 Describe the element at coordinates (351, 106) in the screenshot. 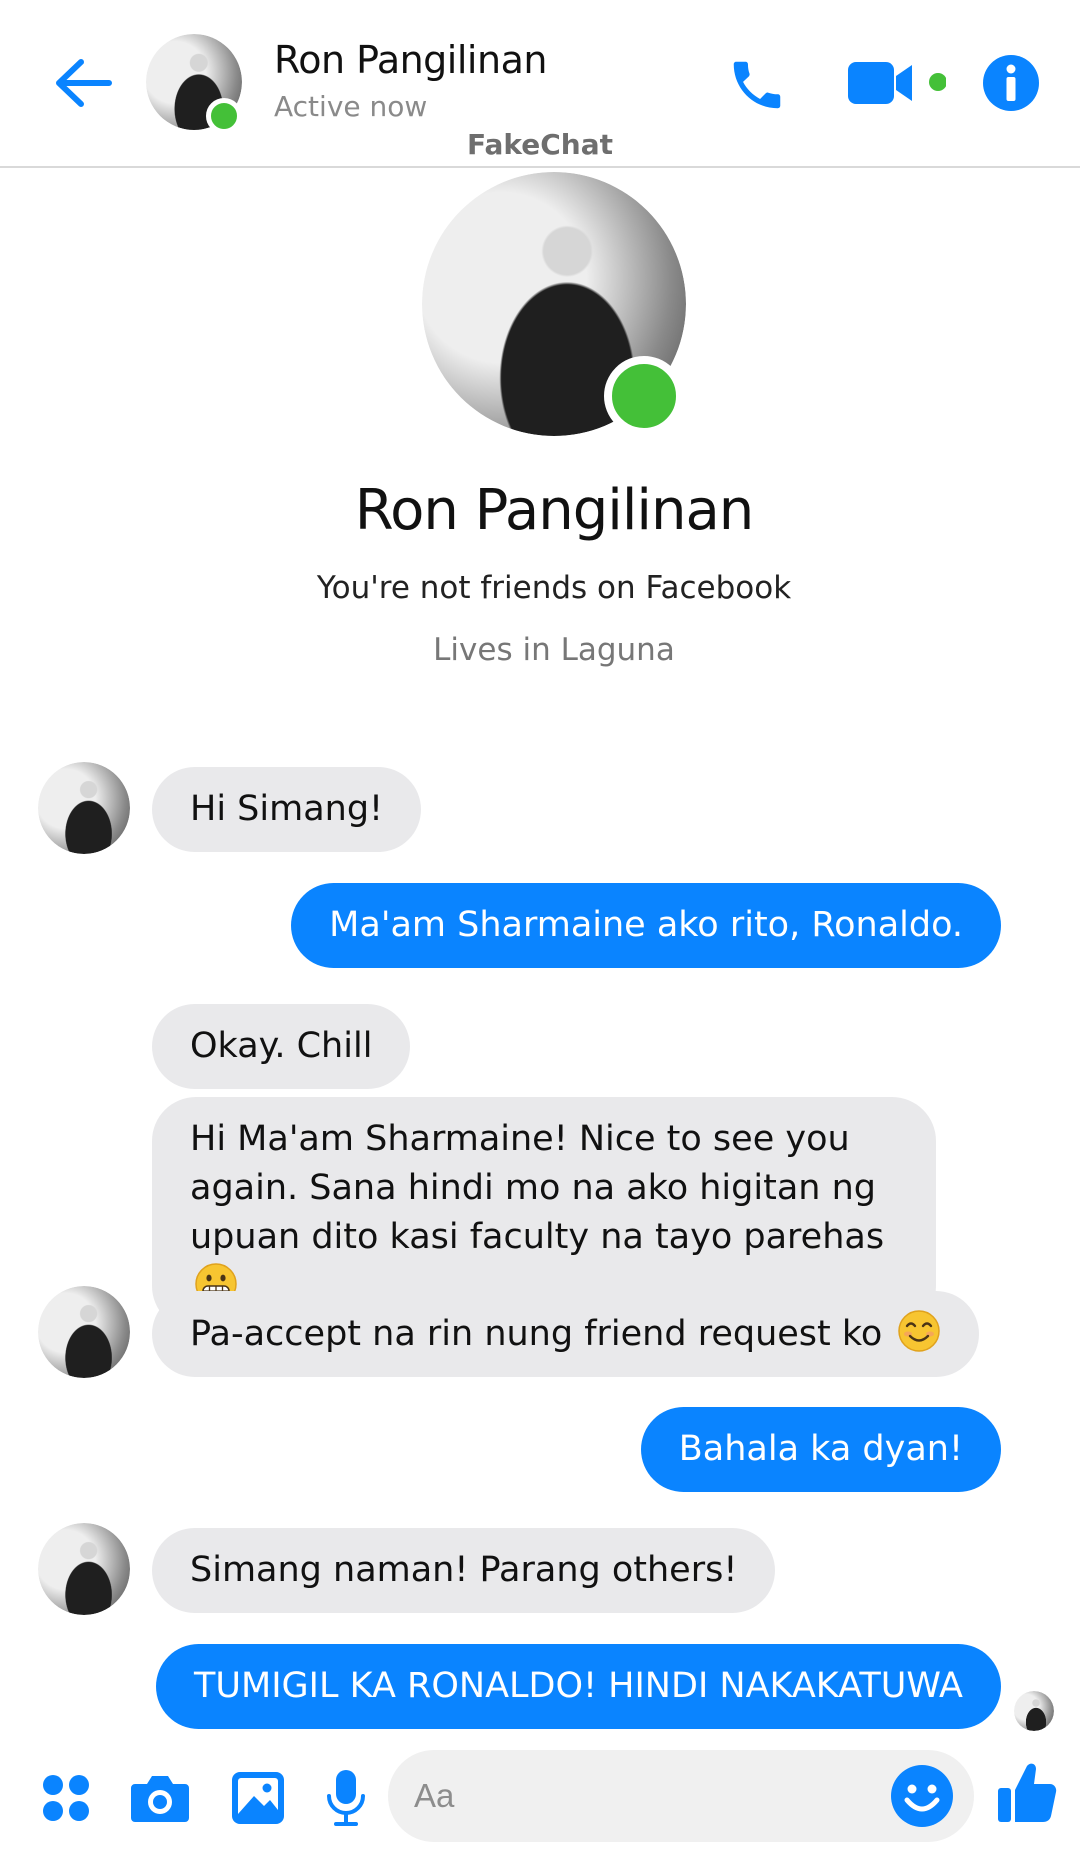

I see `active-status: Active now` at that location.